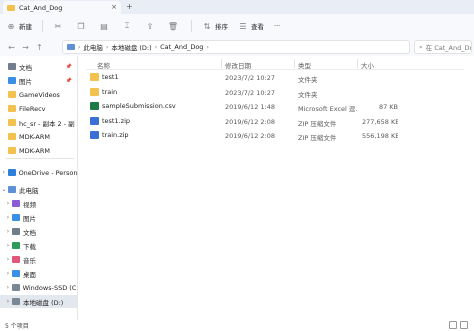 This screenshot has height=331, width=474. What do you see at coordinates (250, 136) in the screenshot?
I see `file-date: 2019/6/12 2:08` at bounding box center [250, 136].